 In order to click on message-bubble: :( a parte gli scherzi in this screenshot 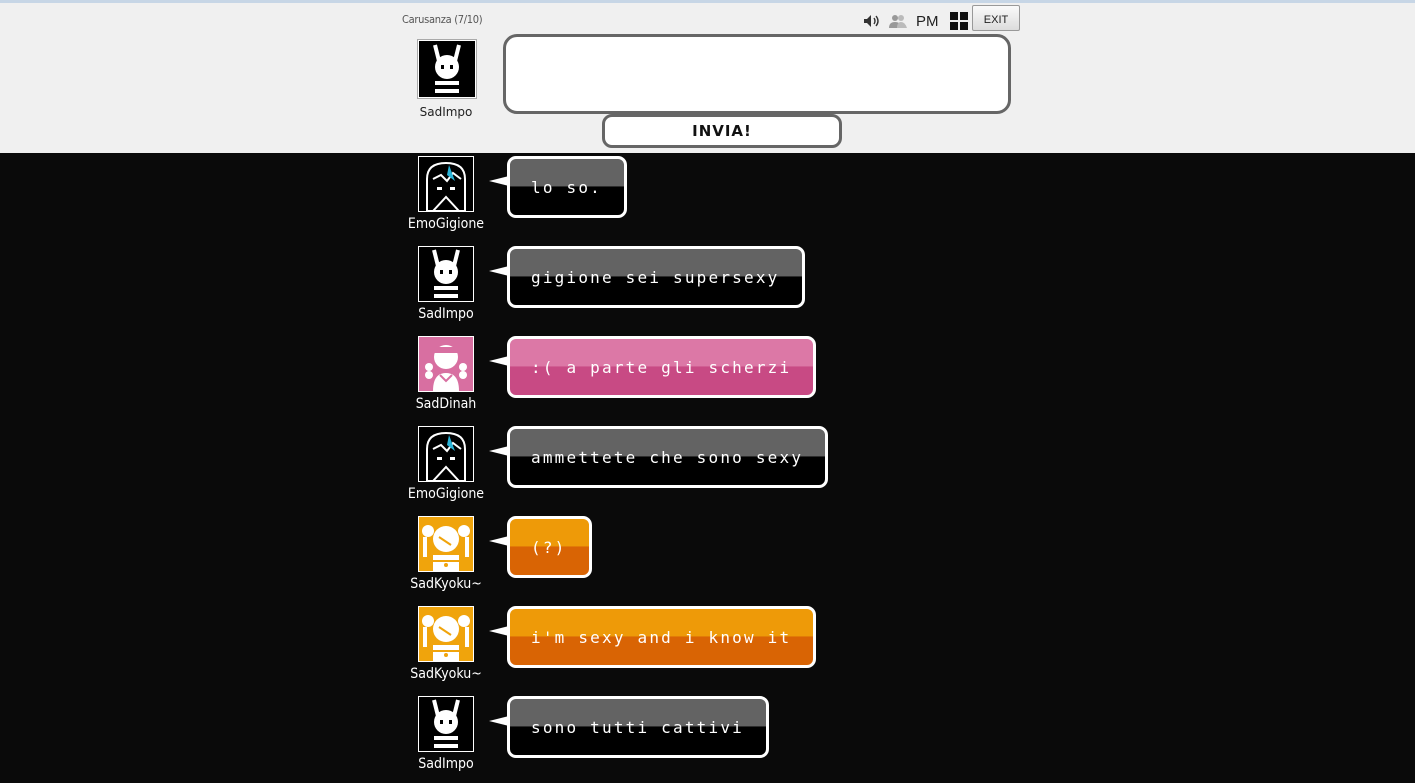, I will do `click(662, 367)`.